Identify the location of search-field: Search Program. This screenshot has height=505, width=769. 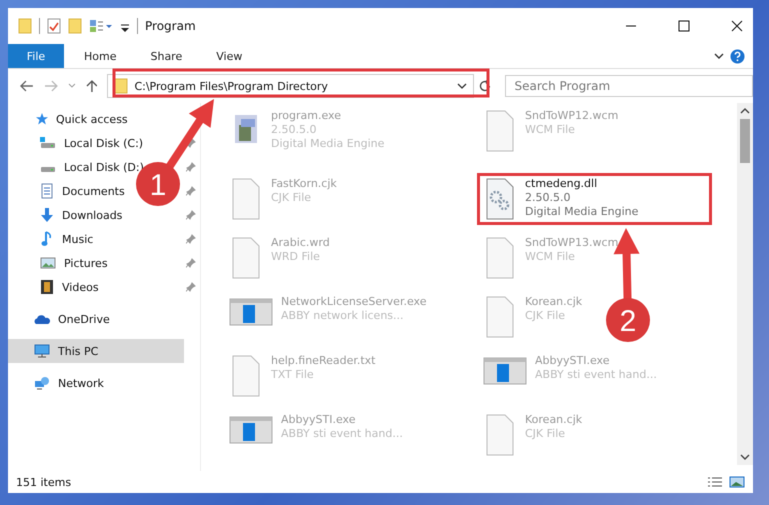
(629, 86).